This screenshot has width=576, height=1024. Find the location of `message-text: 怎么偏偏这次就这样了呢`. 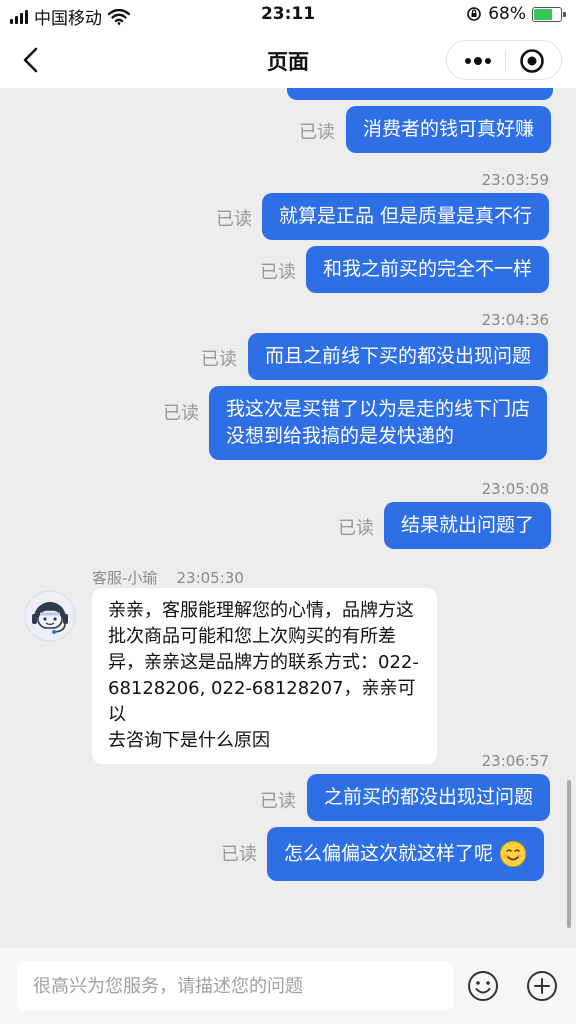

message-text: 怎么偏偏这次就这样了呢 is located at coordinates (389, 853).